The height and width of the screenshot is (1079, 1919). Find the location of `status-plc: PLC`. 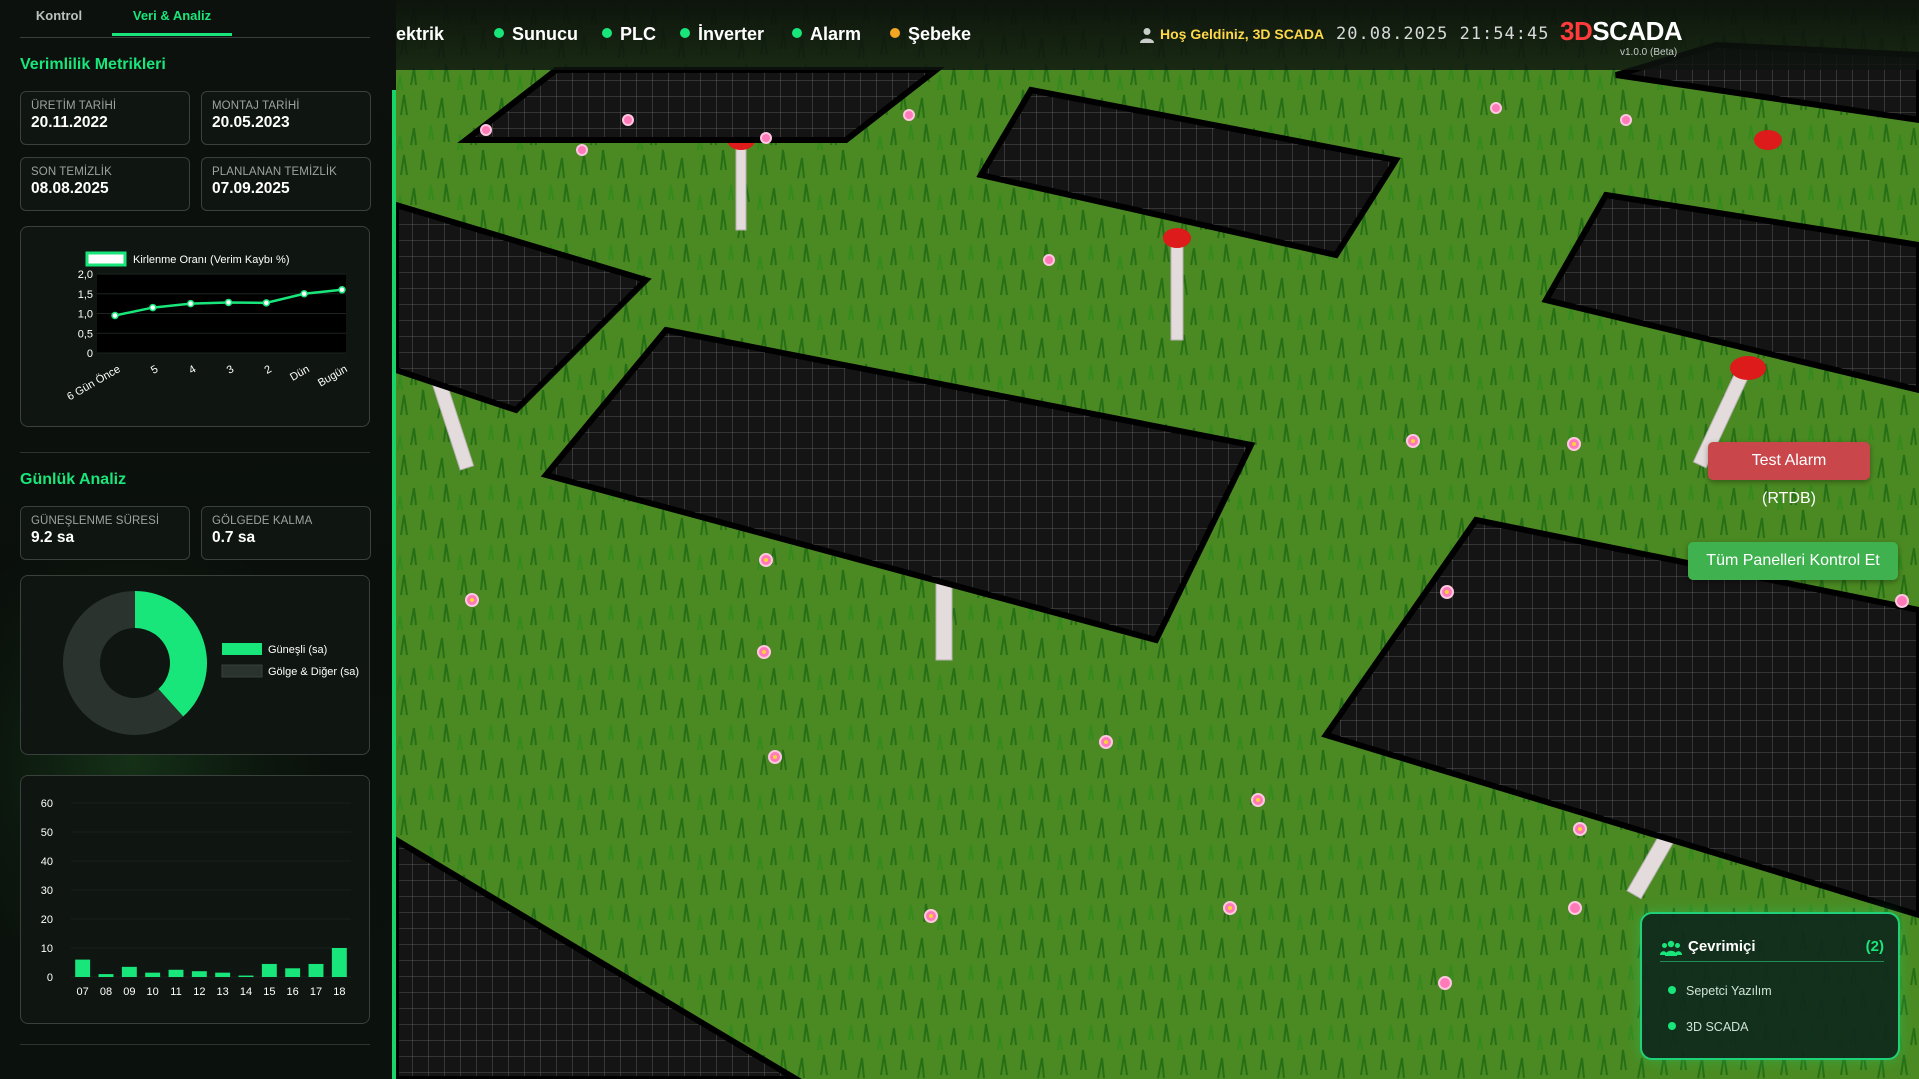

status-plc: PLC is located at coordinates (629, 34).